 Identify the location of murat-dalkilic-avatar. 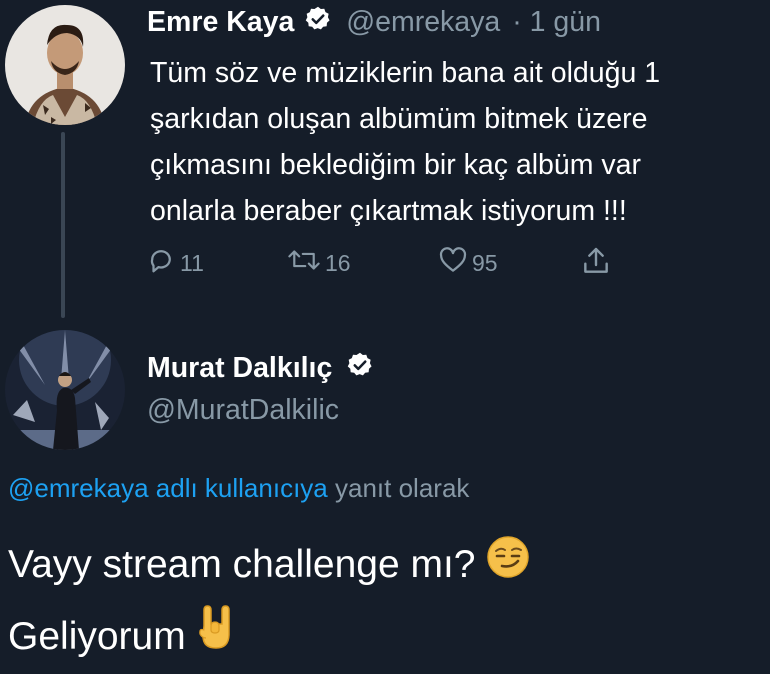
(65, 390).